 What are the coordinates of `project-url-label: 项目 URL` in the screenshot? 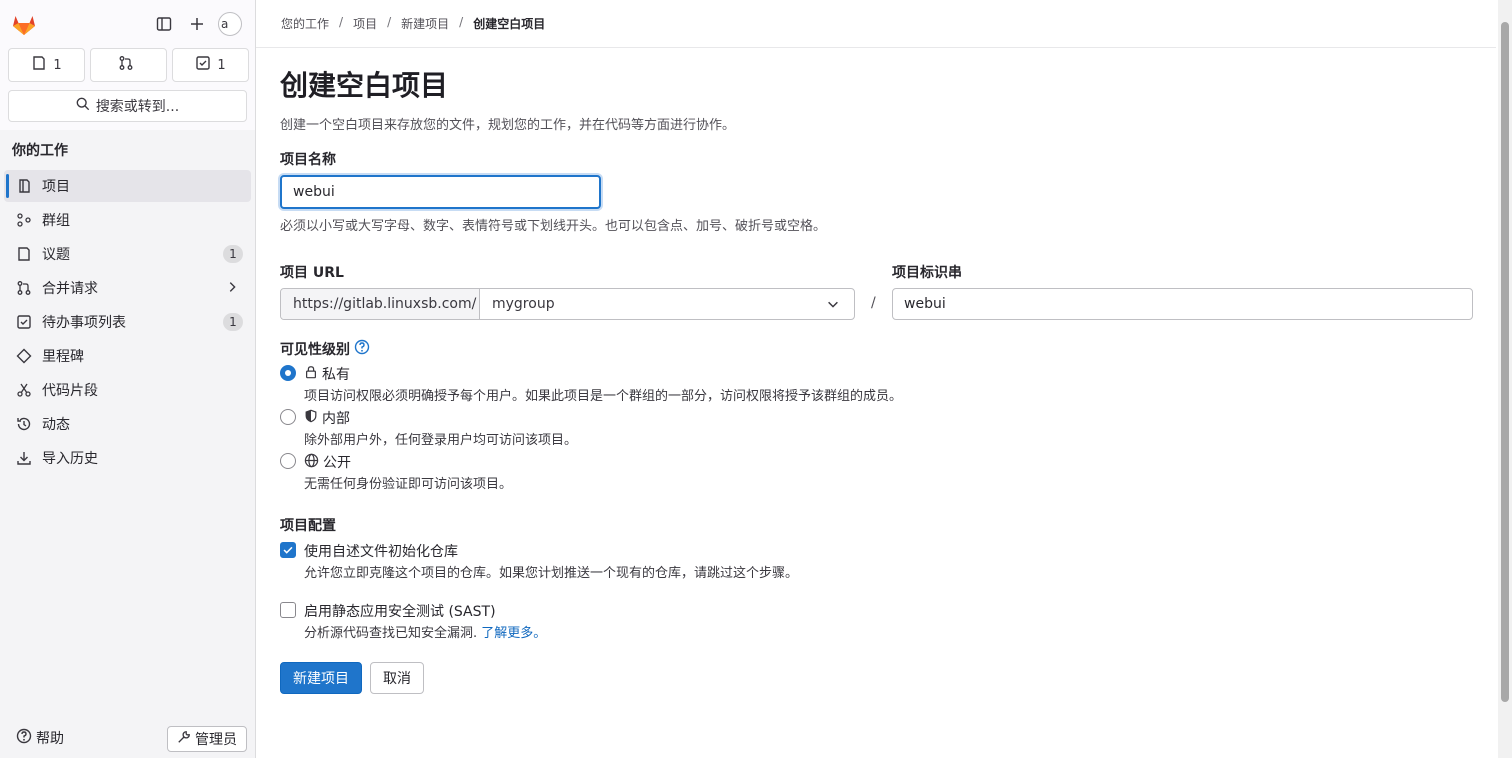 It's located at (312, 273).